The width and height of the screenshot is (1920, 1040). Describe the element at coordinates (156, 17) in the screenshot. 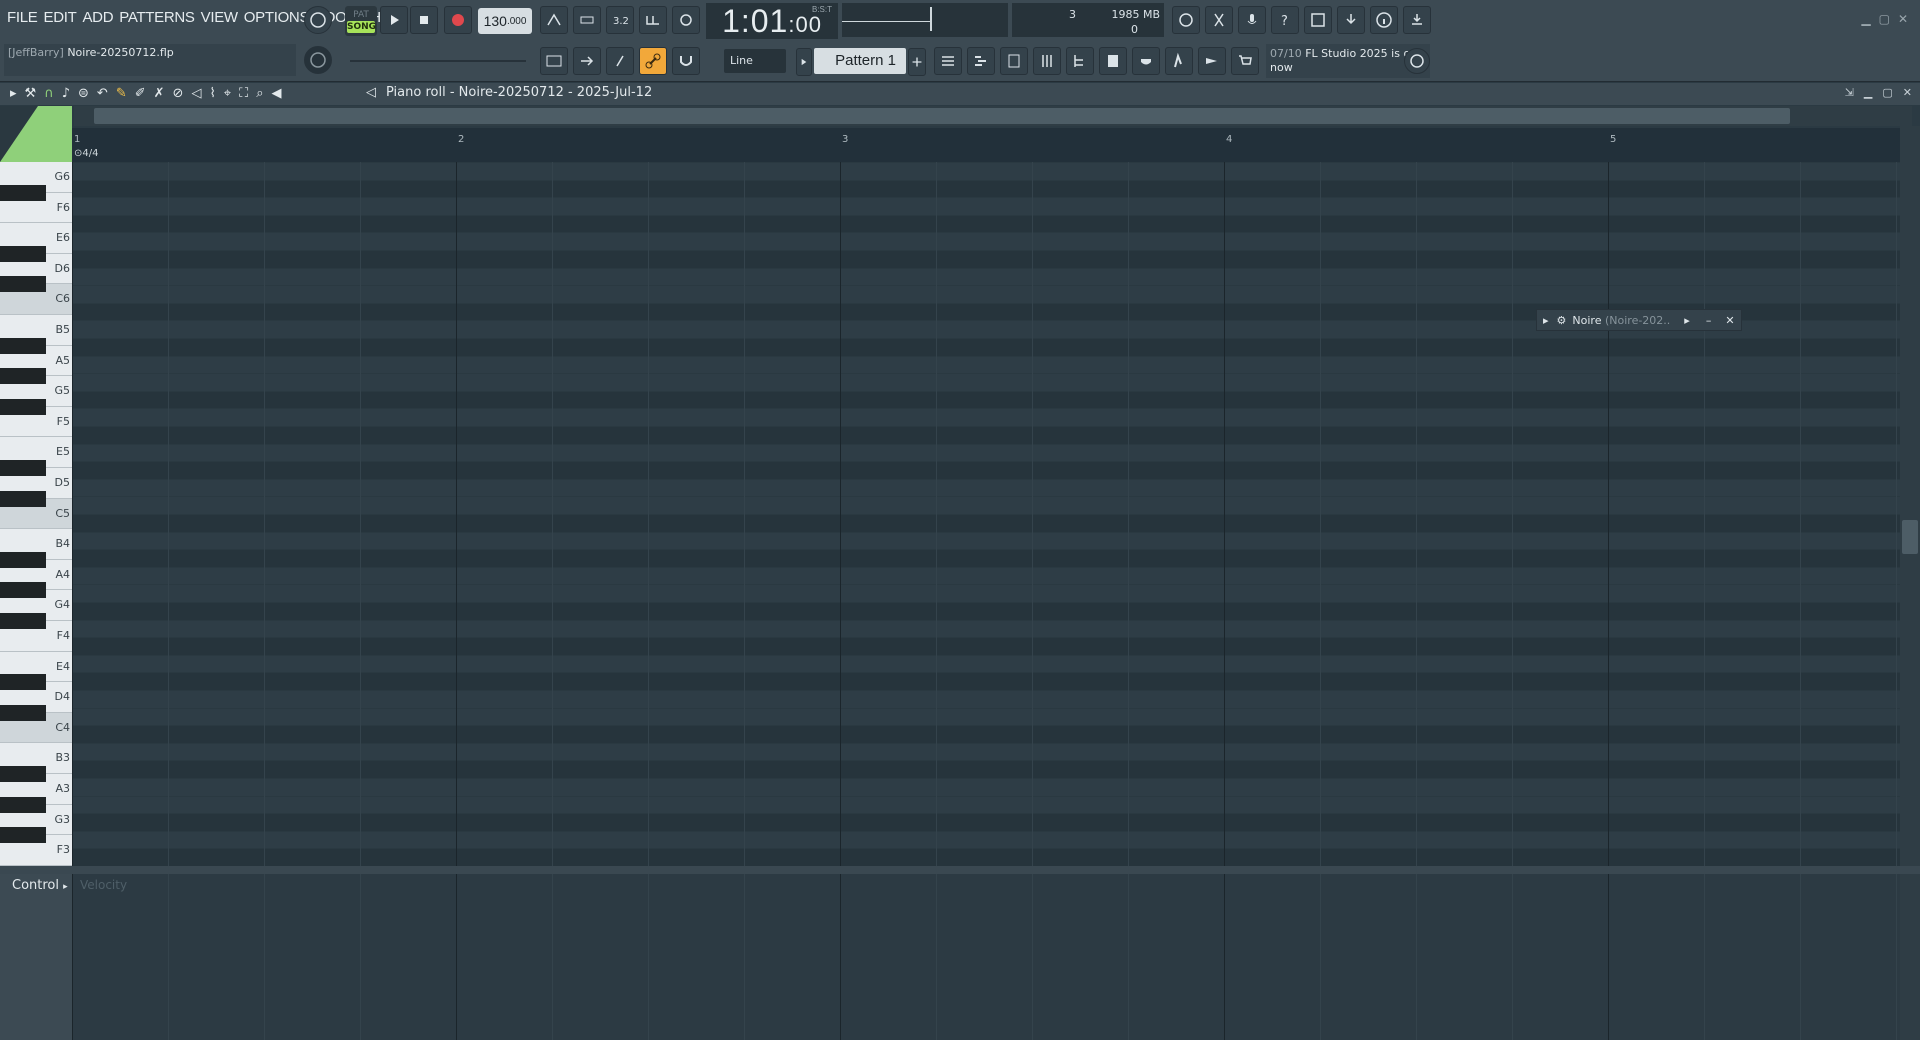

I see `menu-patterns: PATTERNS` at that location.